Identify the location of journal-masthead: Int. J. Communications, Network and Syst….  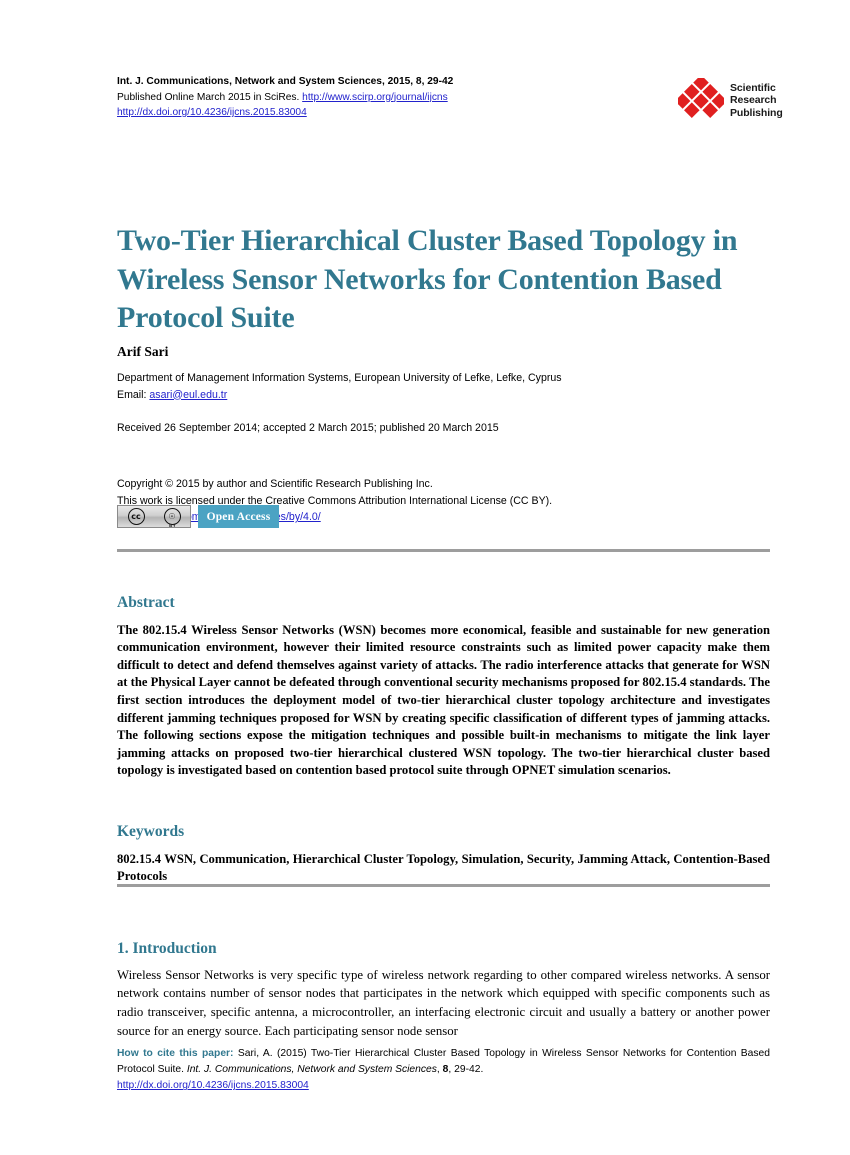
(397, 97).